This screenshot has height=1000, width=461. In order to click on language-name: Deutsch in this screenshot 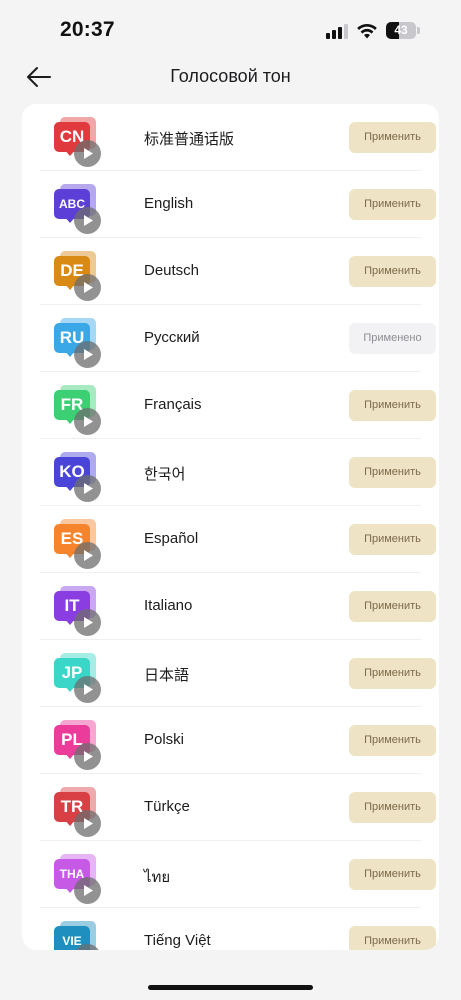, I will do `click(172, 270)`.